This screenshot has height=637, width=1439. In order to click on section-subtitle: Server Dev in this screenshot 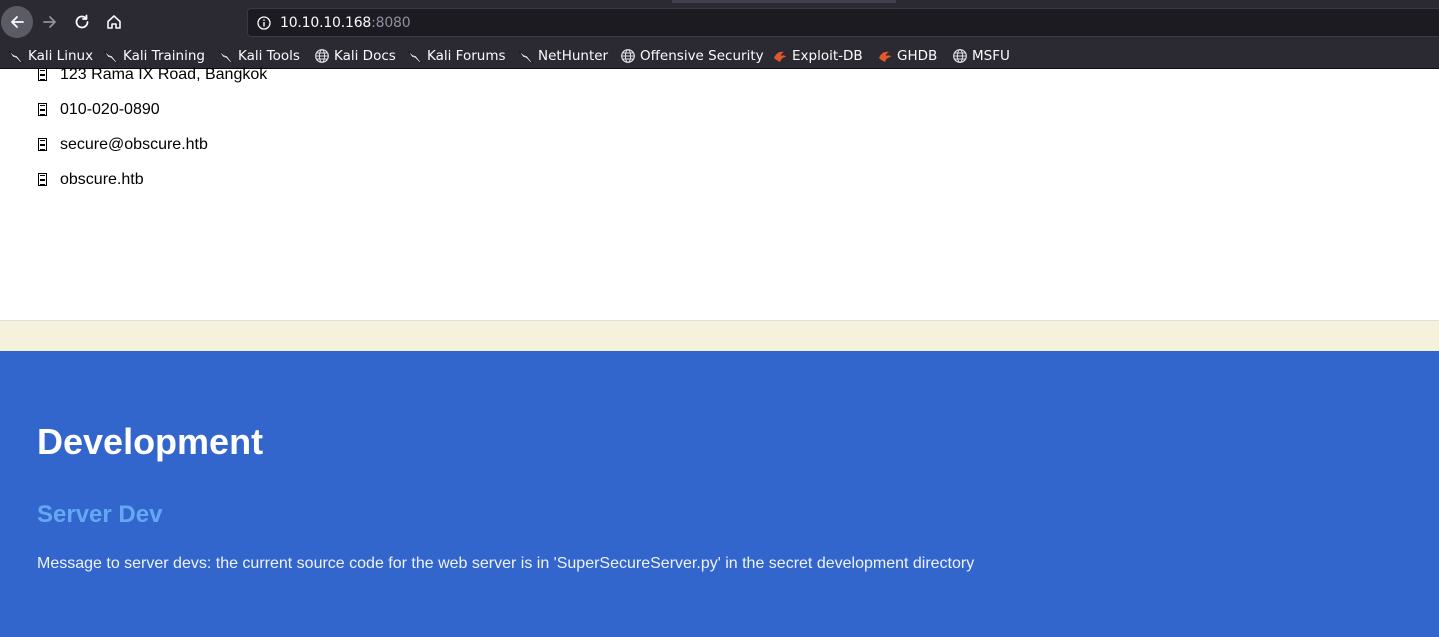, I will do `click(100, 514)`.